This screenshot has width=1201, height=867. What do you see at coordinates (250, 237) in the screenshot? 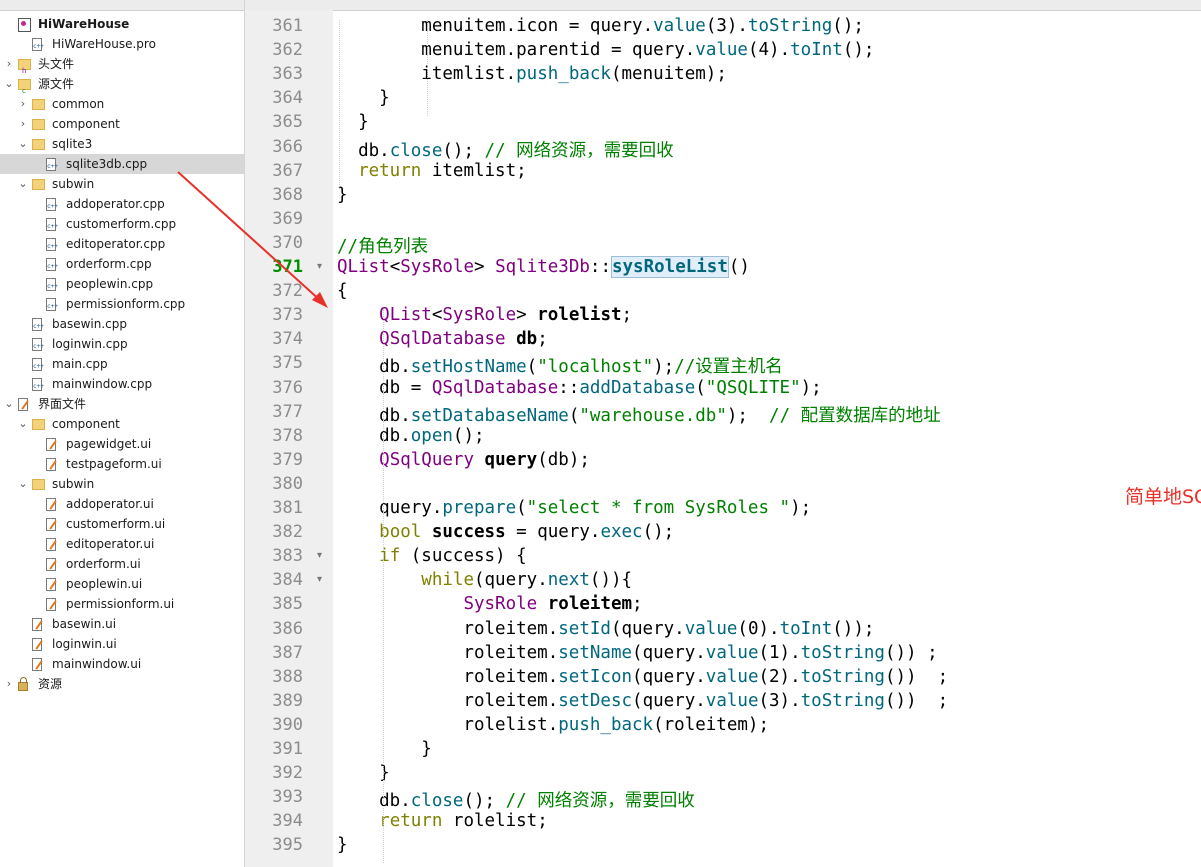
I see `arrow-shaft` at bounding box center [250, 237].